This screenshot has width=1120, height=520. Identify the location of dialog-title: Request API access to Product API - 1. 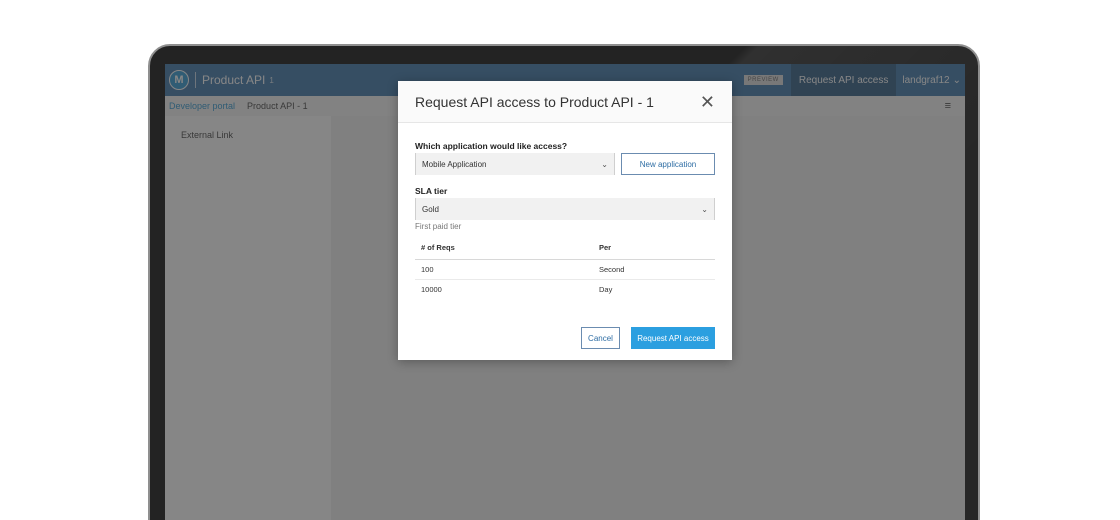
(534, 101).